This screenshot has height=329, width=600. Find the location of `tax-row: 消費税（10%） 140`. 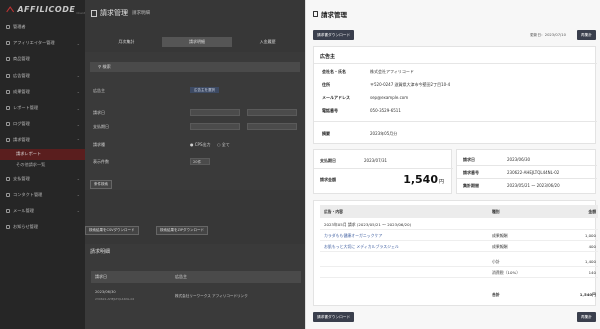

tax-row: 消費税（10%） 140 is located at coordinates (459, 272).